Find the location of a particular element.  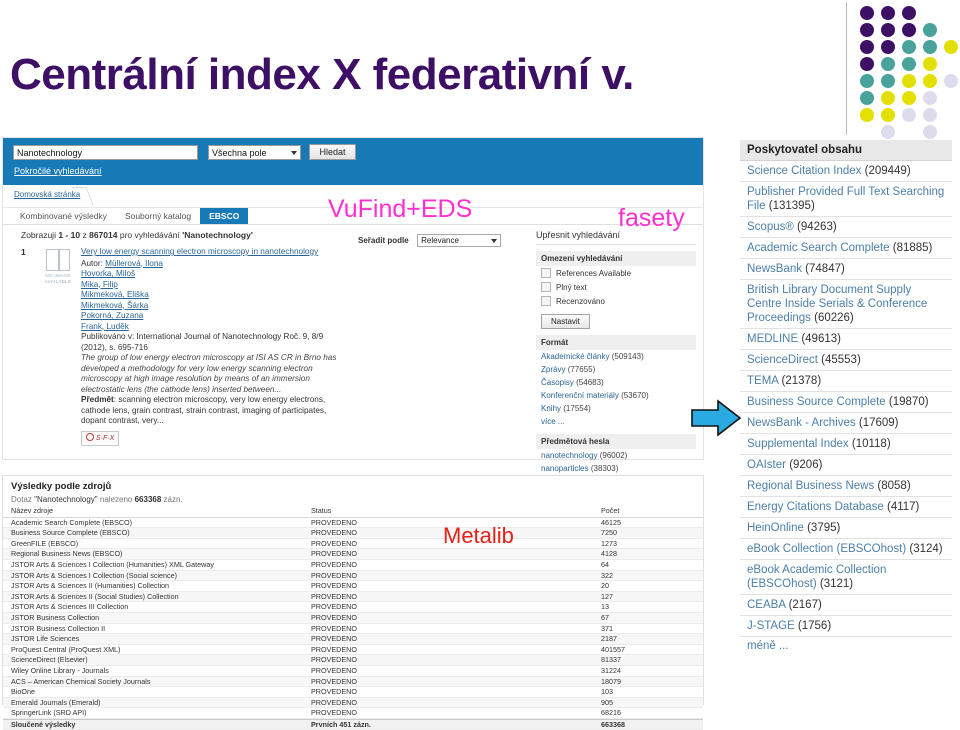

sfx-link-button: S·F·X is located at coordinates (100, 438).